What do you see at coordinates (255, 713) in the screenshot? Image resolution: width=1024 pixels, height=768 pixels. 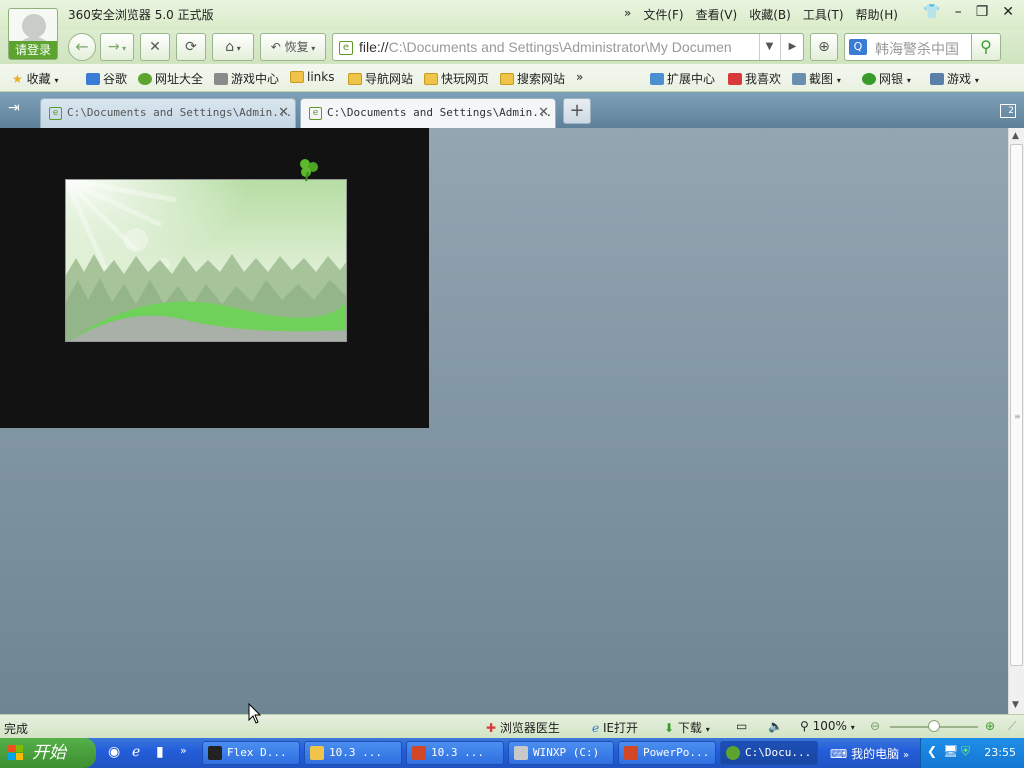 I see `mouse-cursor-icon` at bounding box center [255, 713].